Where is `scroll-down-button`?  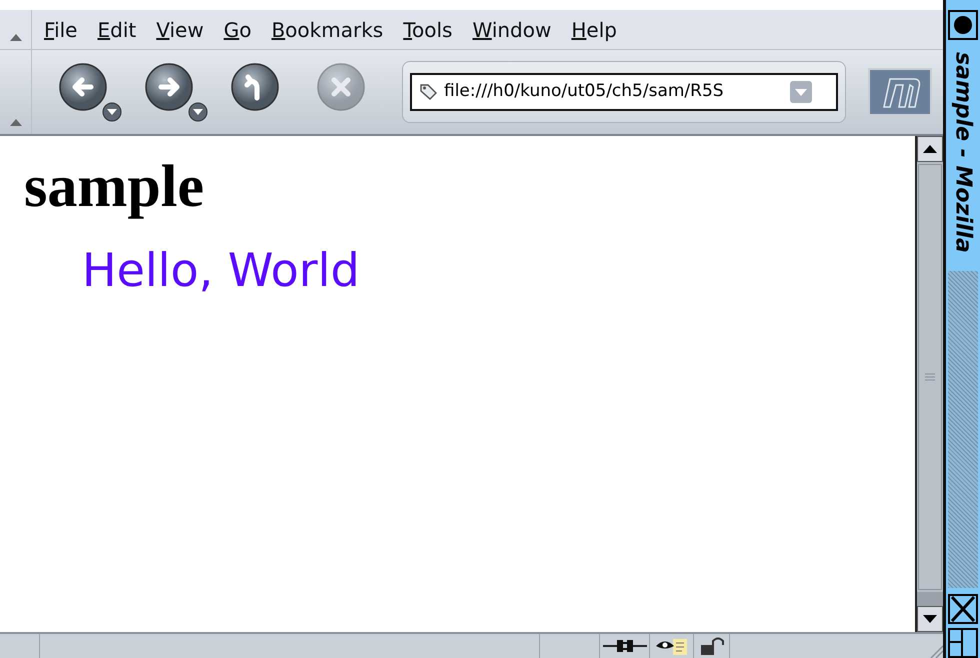
scroll-down-button is located at coordinates (930, 619).